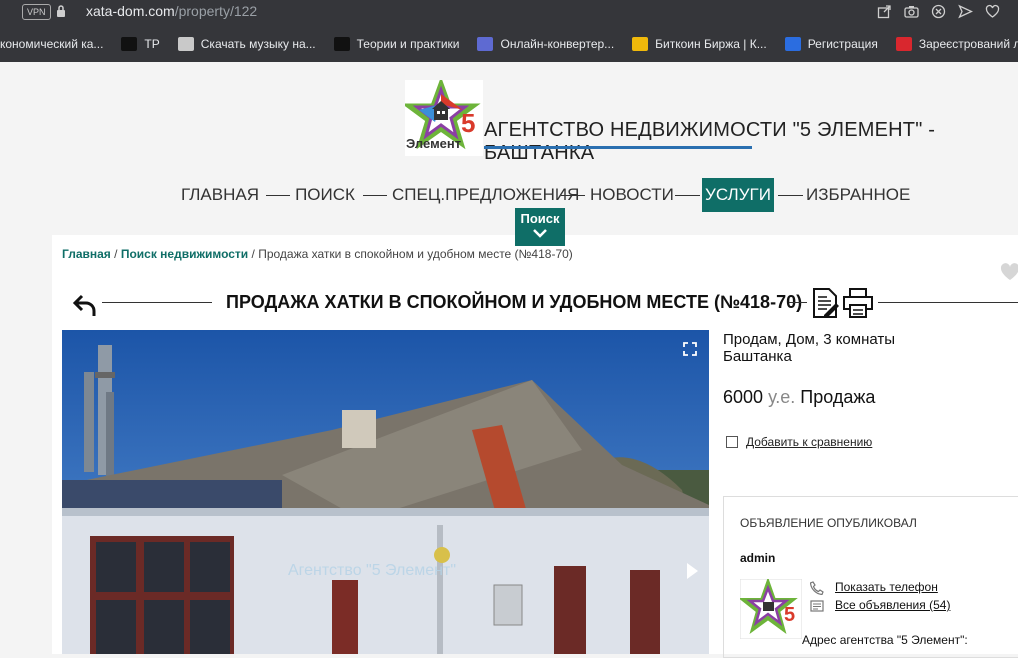 This screenshot has height=658, width=1018. I want to click on bookmark-label: Регистрация, so click(842, 44).